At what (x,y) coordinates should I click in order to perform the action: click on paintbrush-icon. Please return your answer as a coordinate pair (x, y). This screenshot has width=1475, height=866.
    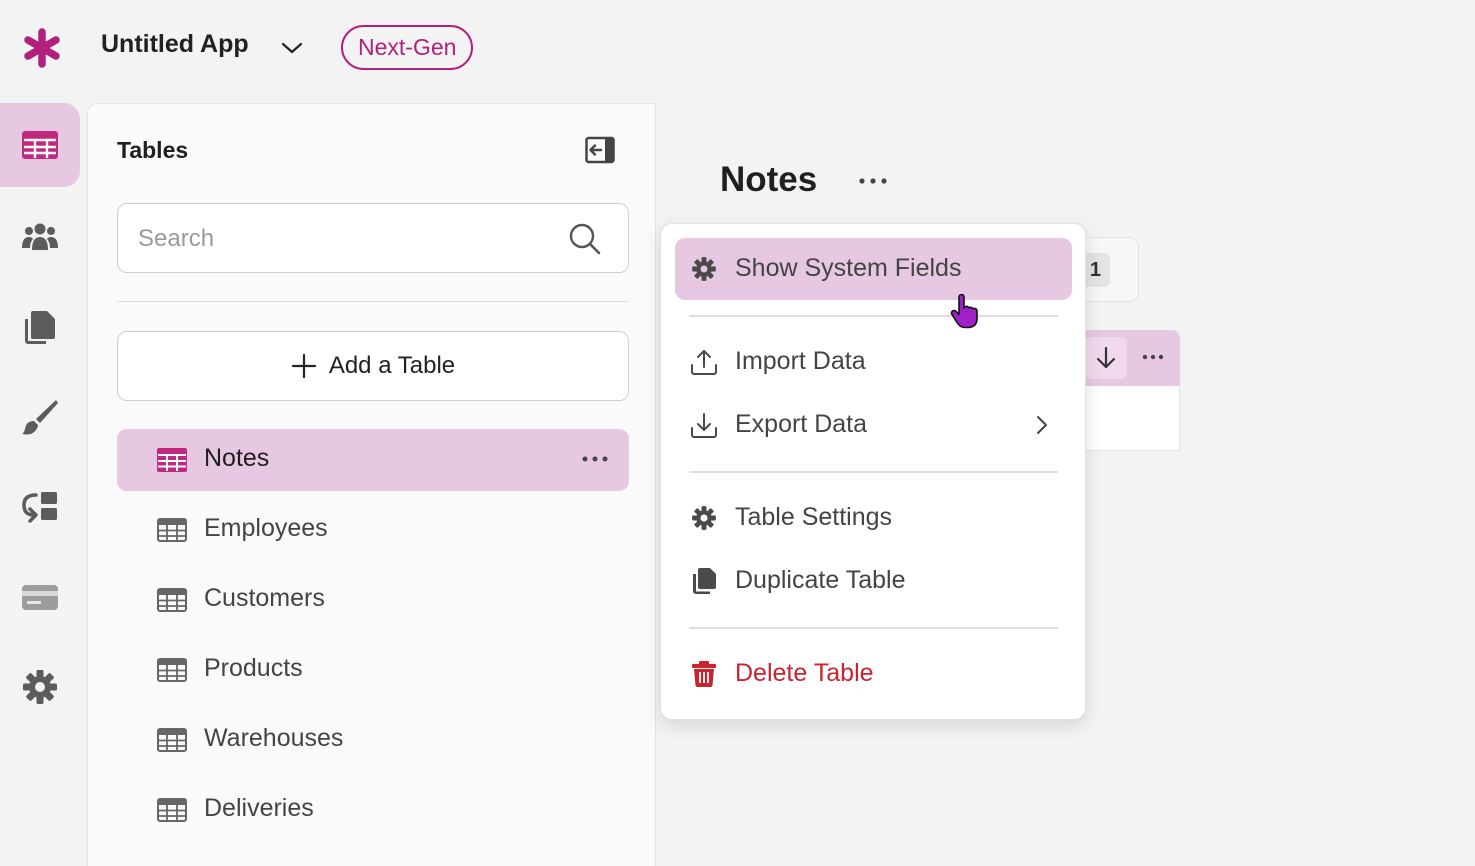
    Looking at the image, I should click on (40, 417).